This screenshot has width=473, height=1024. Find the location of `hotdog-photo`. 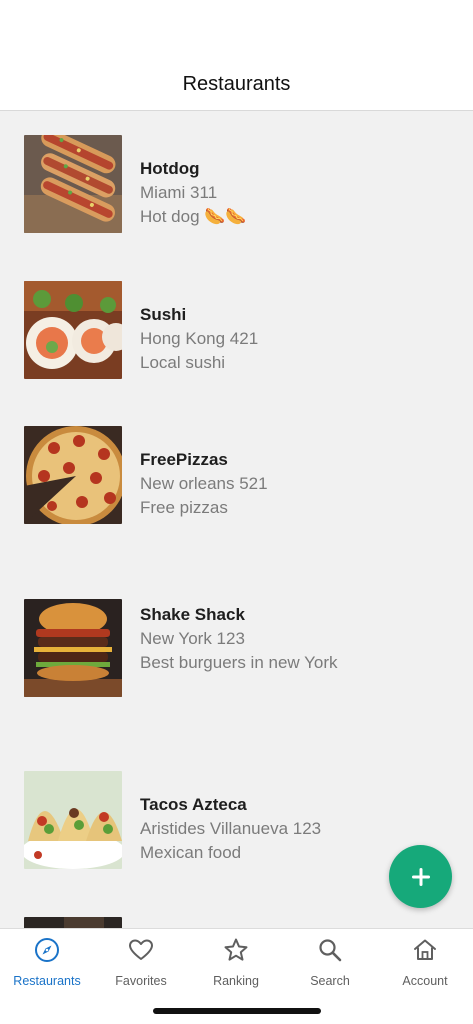

hotdog-photo is located at coordinates (73, 184).